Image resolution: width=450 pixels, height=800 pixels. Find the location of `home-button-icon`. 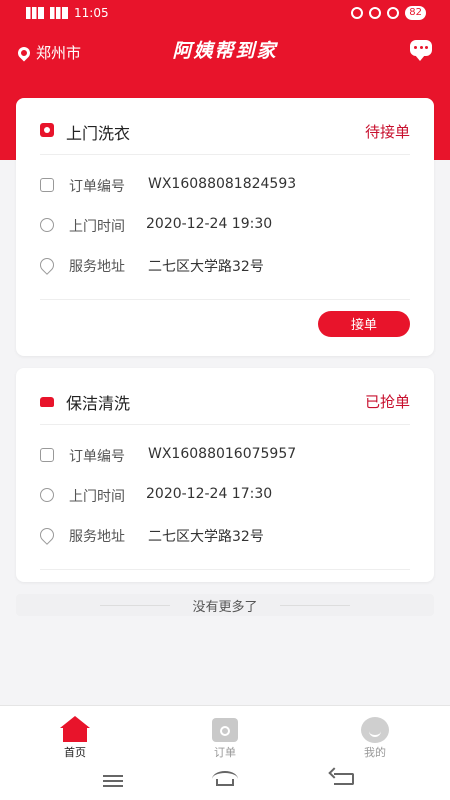

home-button-icon is located at coordinates (225, 779).